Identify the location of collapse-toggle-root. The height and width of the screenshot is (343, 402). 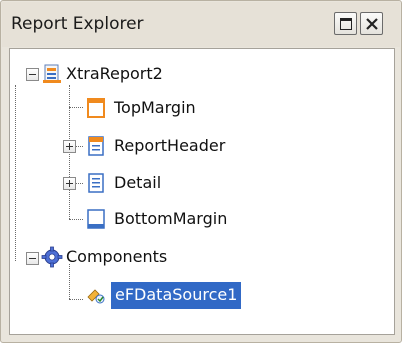
(32, 74).